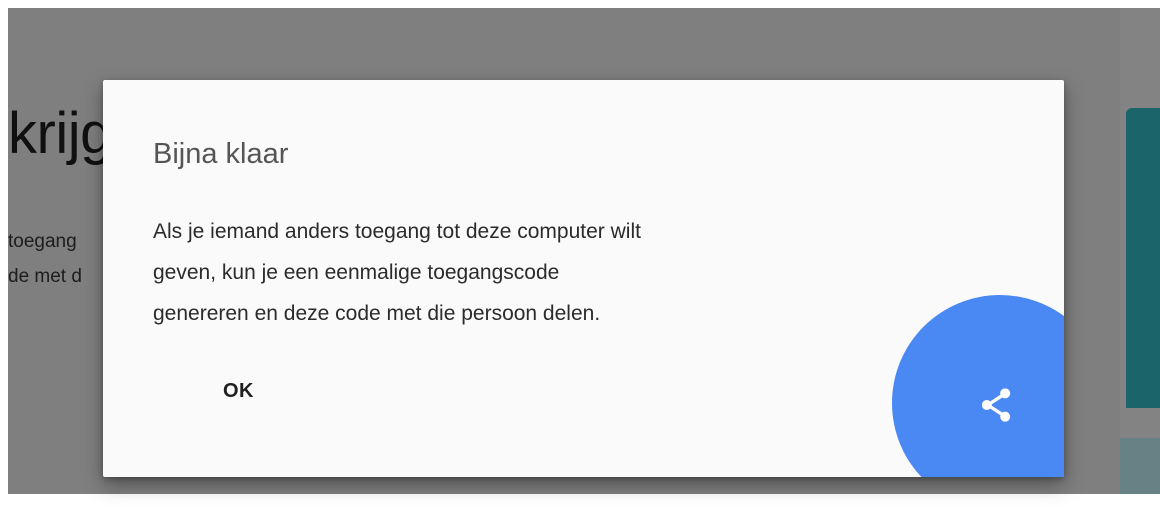 This screenshot has height=522, width=1160. What do you see at coordinates (978, 386) in the screenshot?
I see `share-button` at bounding box center [978, 386].